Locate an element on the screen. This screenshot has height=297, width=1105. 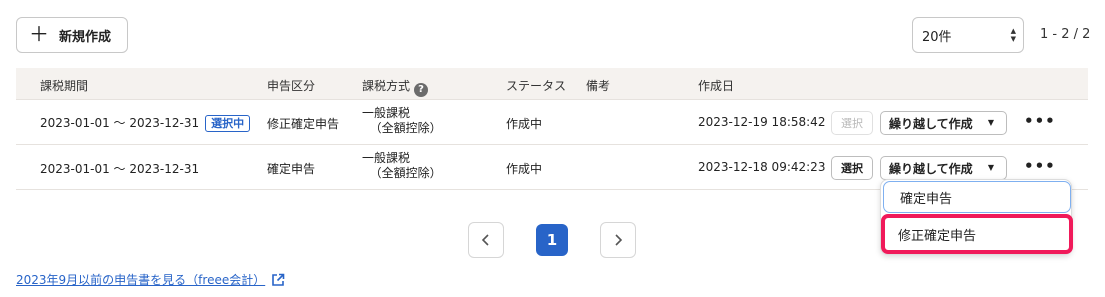
new-create-label: 新規作成 is located at coordinates (85, 37).